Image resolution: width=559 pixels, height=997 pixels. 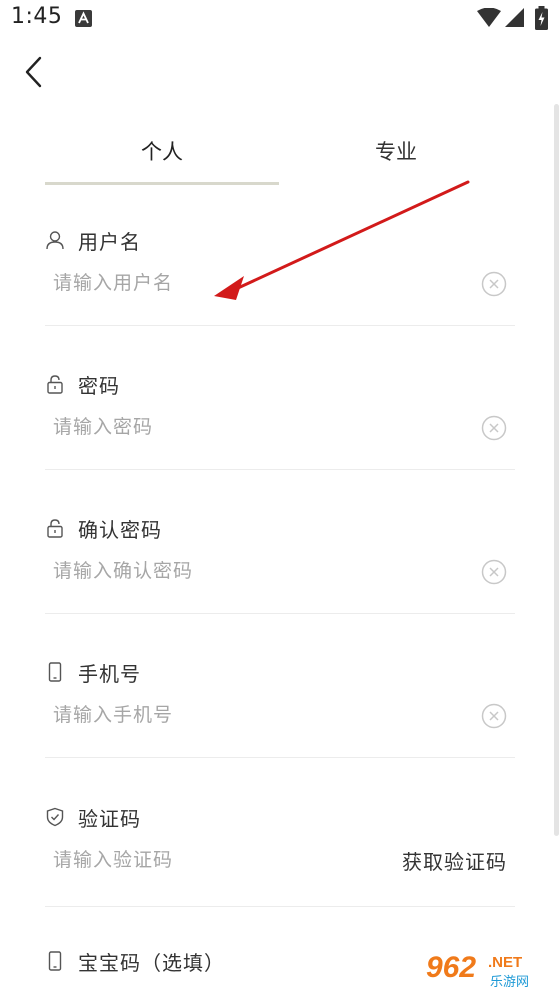 I want to click on shield-icon, so click(x=55, y=817).